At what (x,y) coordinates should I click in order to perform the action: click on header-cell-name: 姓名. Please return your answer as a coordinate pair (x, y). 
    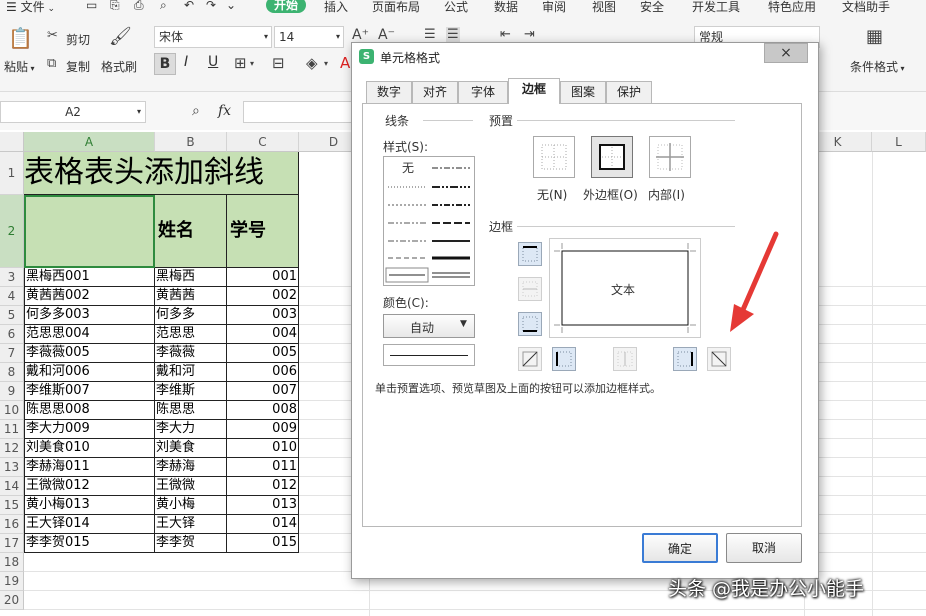
    Looking at the image, I should click on (191, 231).